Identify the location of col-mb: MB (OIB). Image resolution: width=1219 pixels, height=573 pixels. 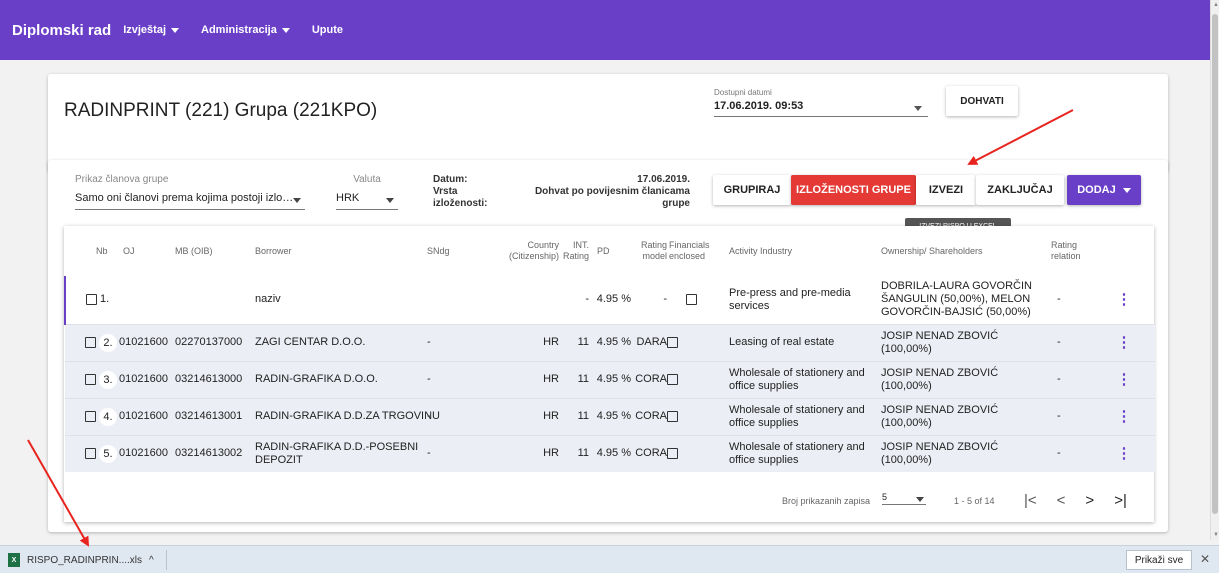
(215, 251).